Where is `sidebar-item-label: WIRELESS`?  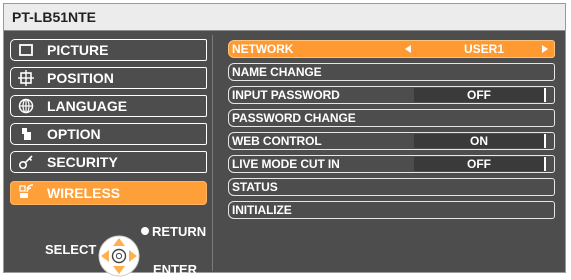 sidebar-item-label: WIRELESS is located at coordinates (84, 193).